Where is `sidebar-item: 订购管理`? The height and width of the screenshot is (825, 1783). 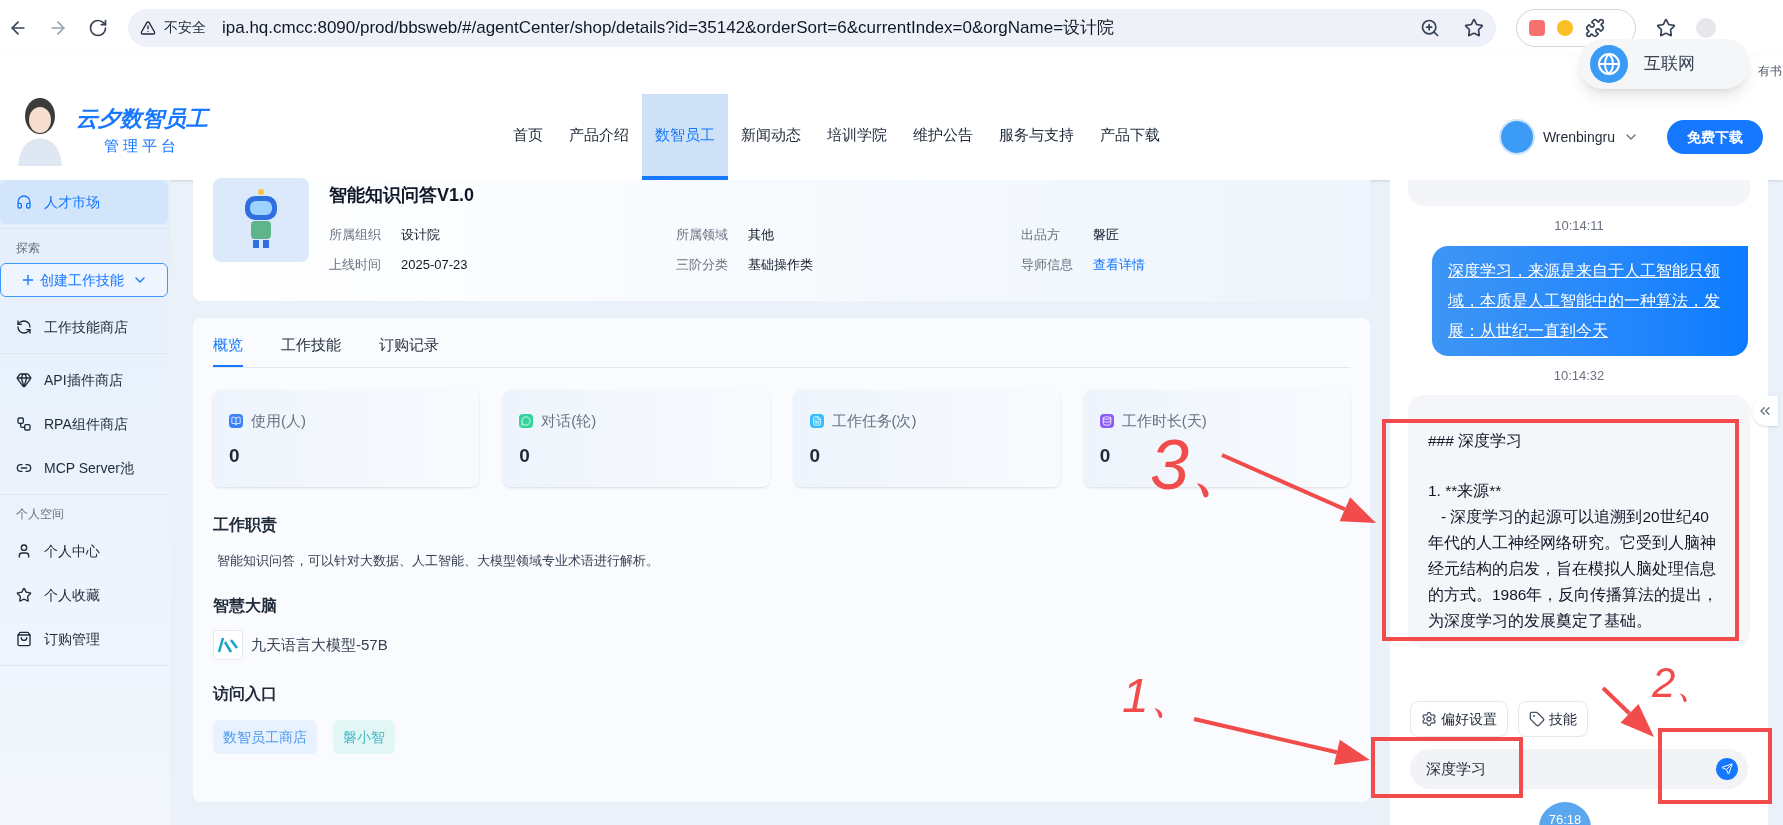 sidebar-item: 订购管理 is located at coordinates (84, 639).